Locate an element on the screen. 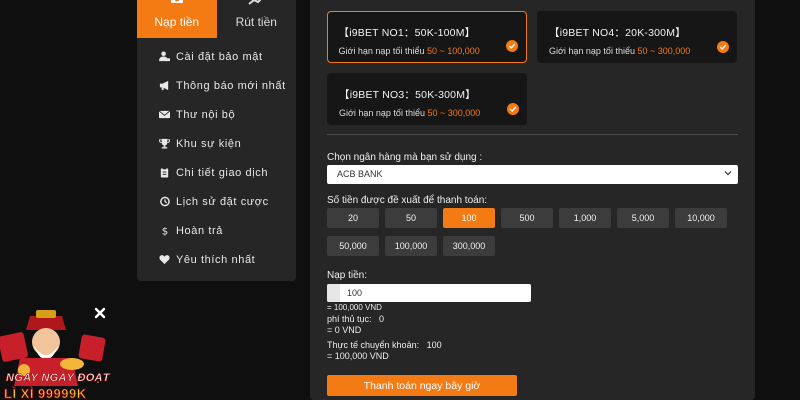  divider is located at coordinates (532, 134).